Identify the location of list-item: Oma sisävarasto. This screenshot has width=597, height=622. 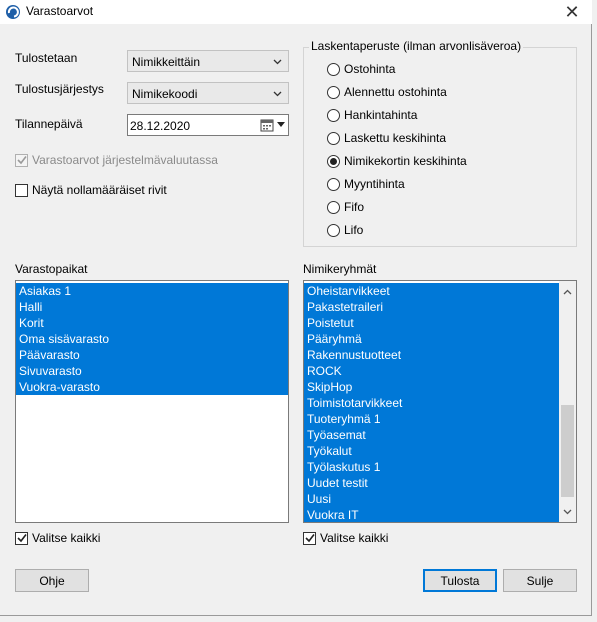
(152, 339).